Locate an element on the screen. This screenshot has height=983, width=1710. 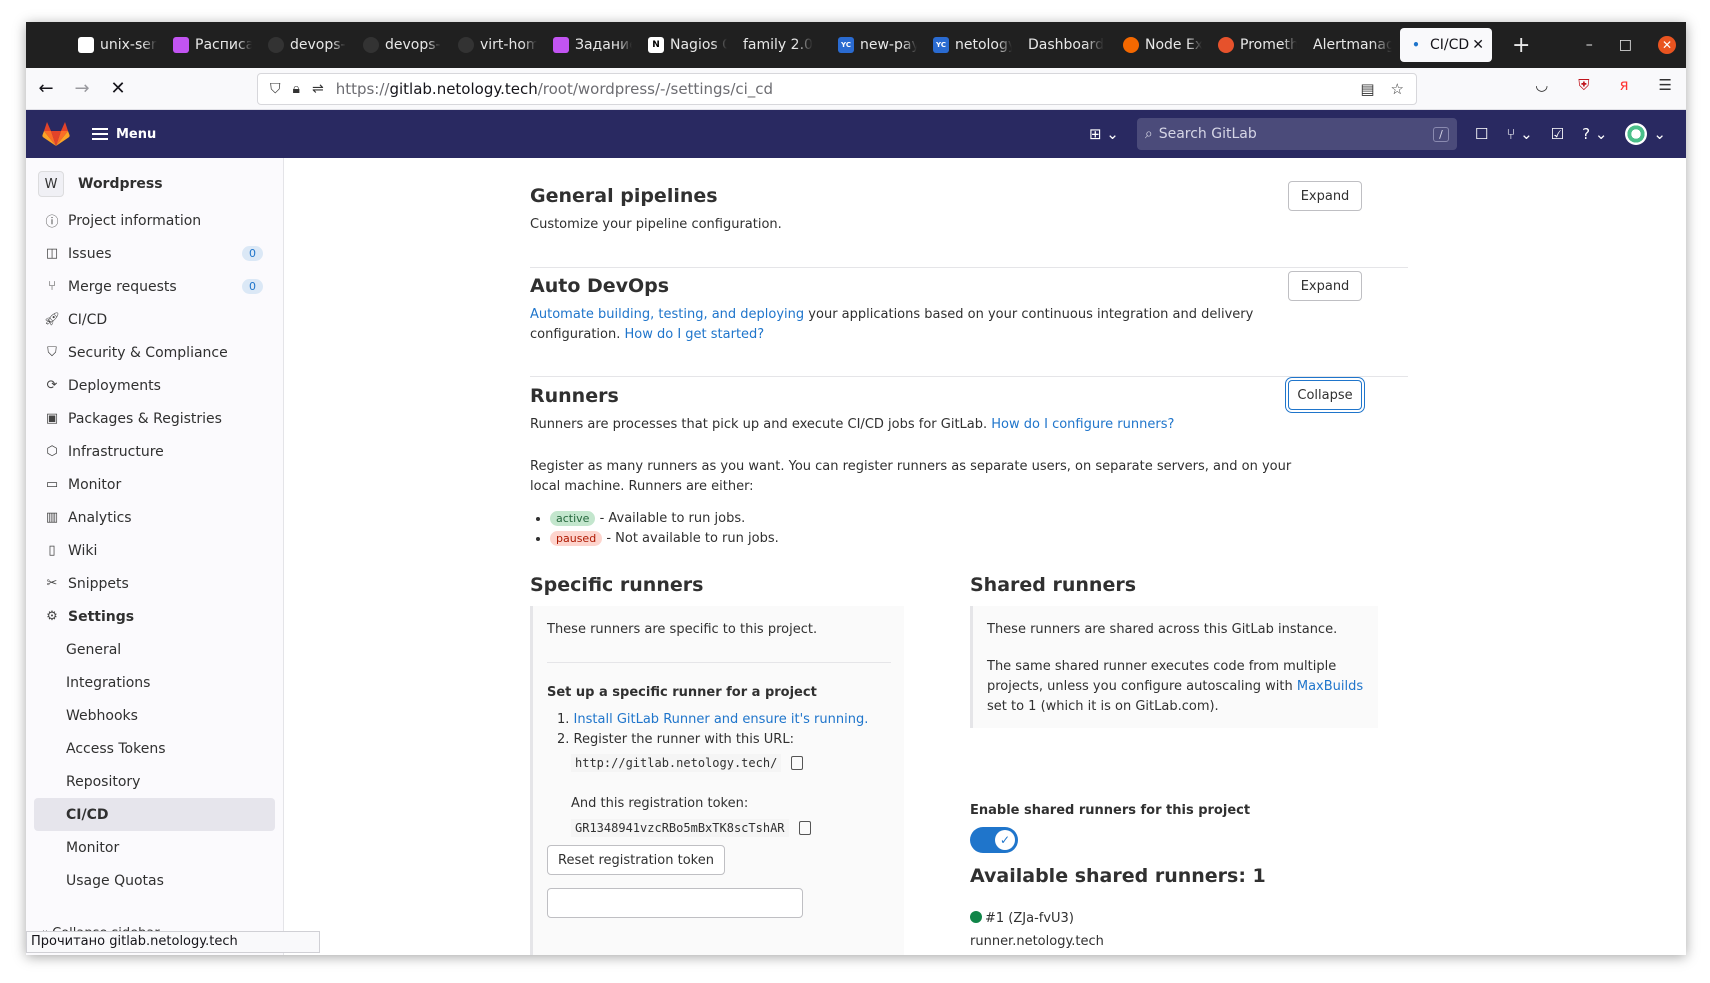
help-icon: ? ⌄ is located at coordinates (1594, 134).